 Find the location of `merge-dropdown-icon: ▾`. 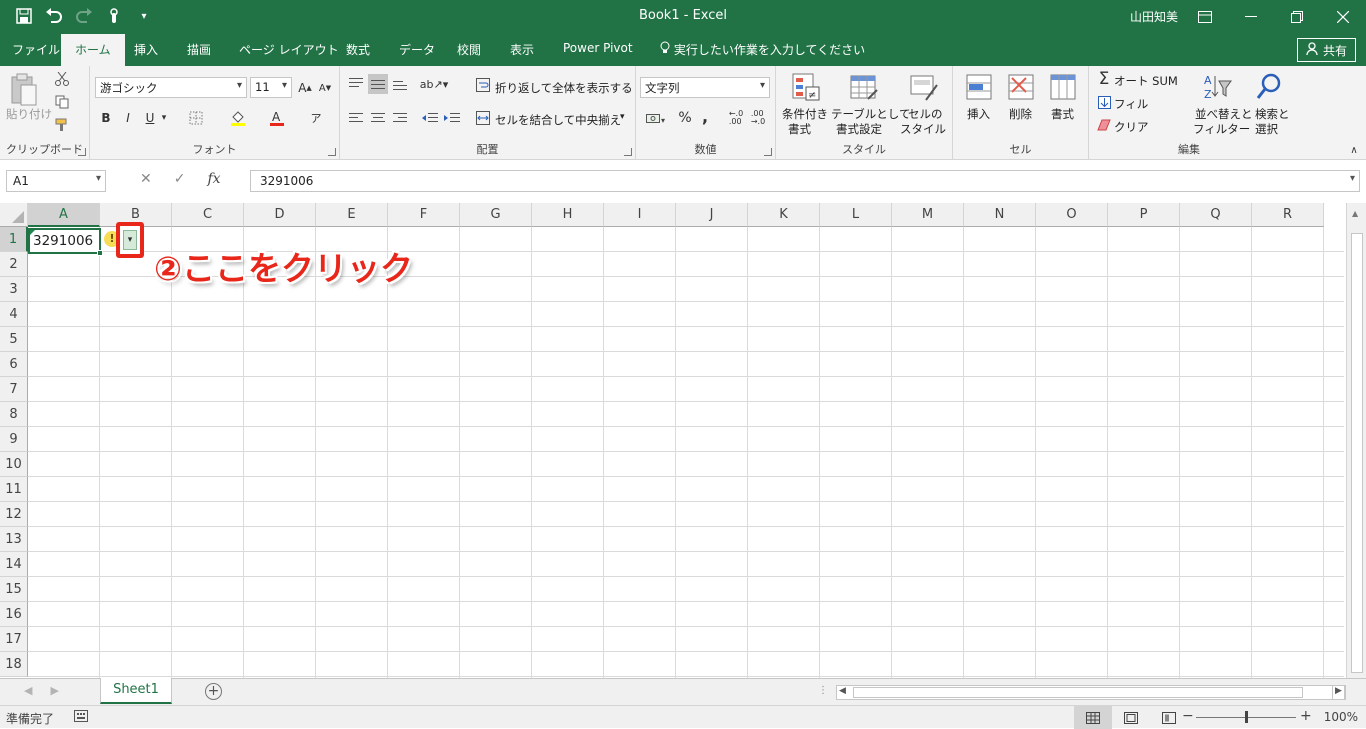

merge-dropdown-icon: ▾ is located at coordinates (622, 117).